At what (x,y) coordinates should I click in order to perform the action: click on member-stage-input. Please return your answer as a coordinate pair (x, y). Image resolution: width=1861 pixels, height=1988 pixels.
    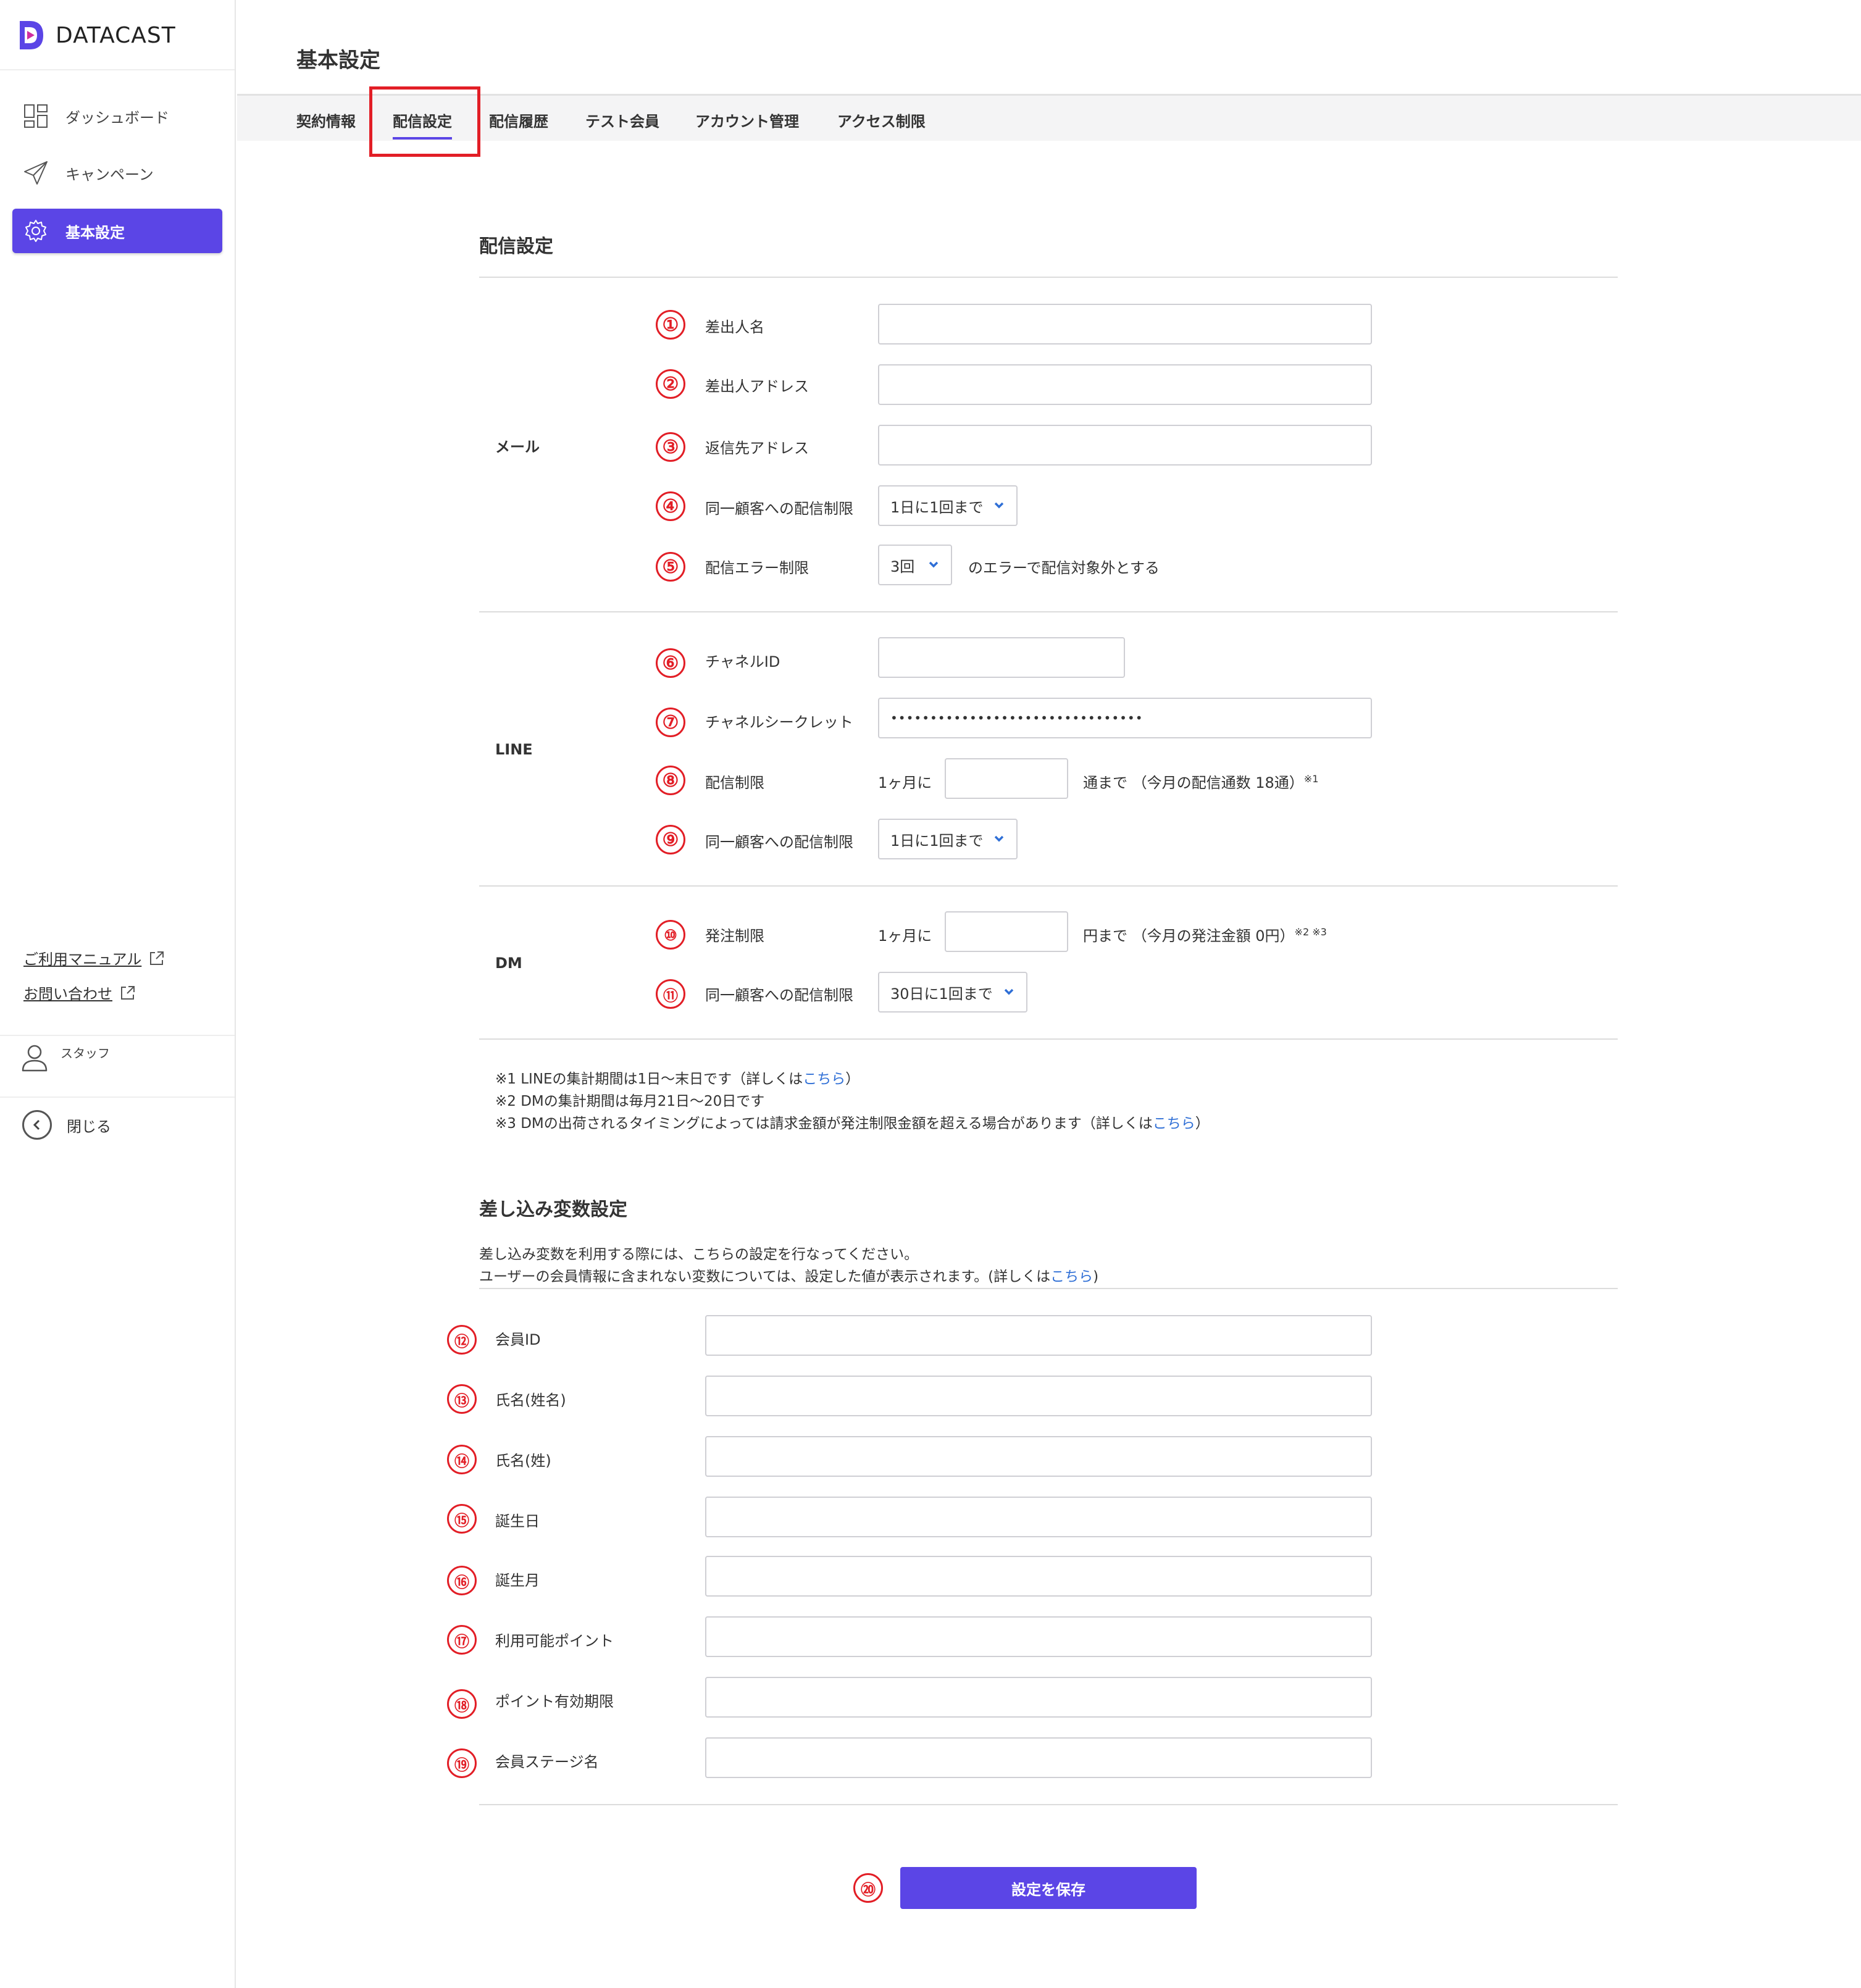
    Looking at the image, I should click on (1038, 1757).